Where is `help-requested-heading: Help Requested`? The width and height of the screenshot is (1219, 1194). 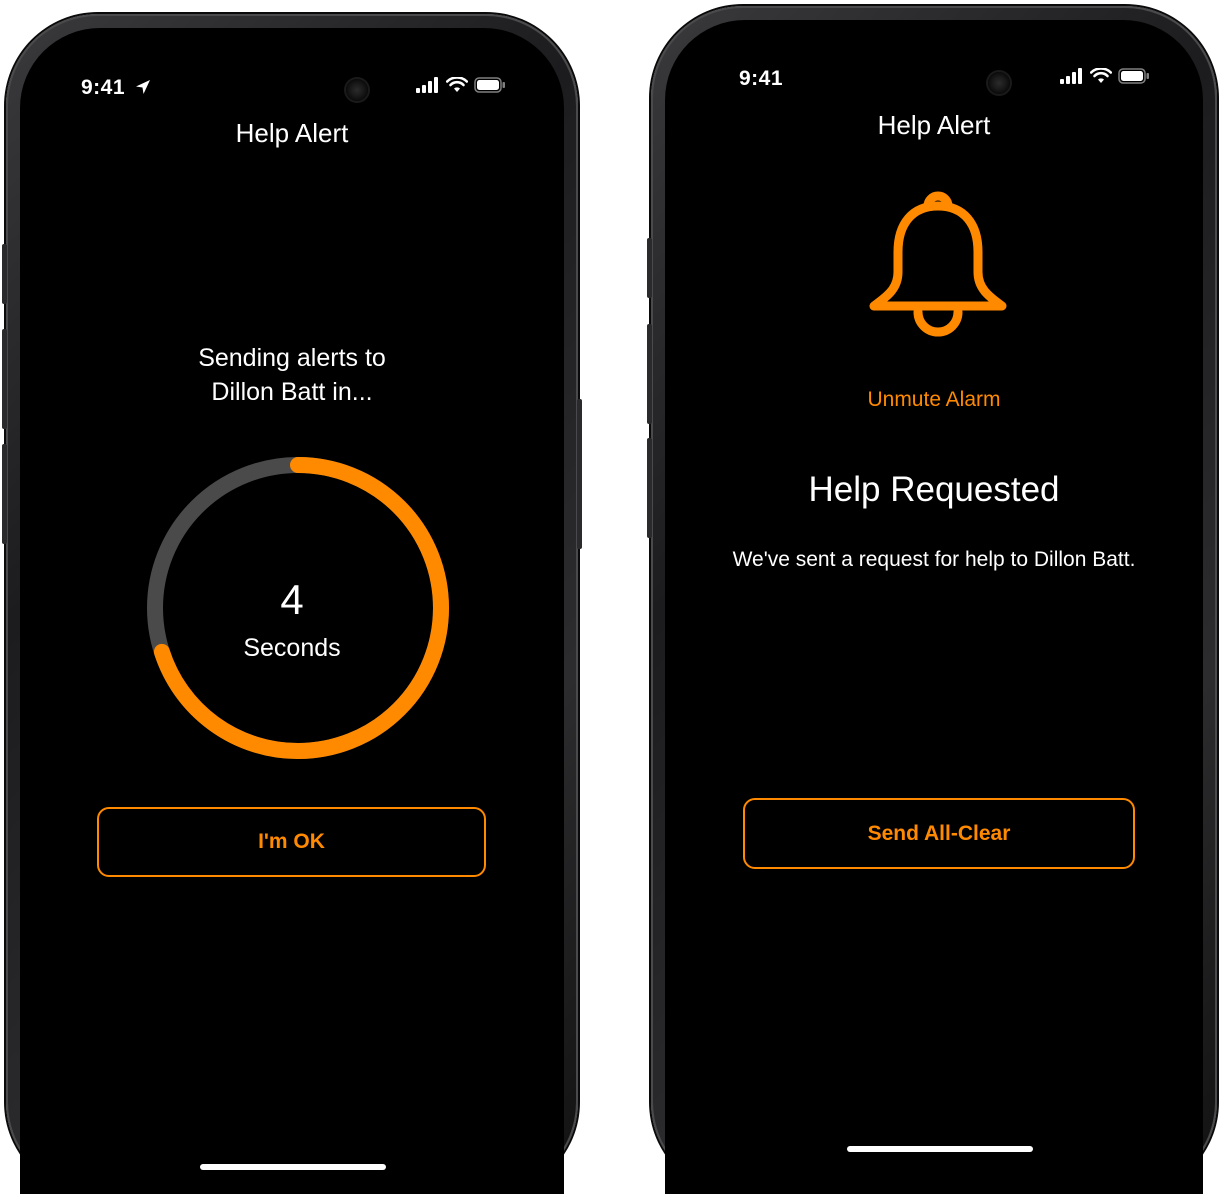 help-requested-heading: Help Requested is located at coordinates (934, 489).